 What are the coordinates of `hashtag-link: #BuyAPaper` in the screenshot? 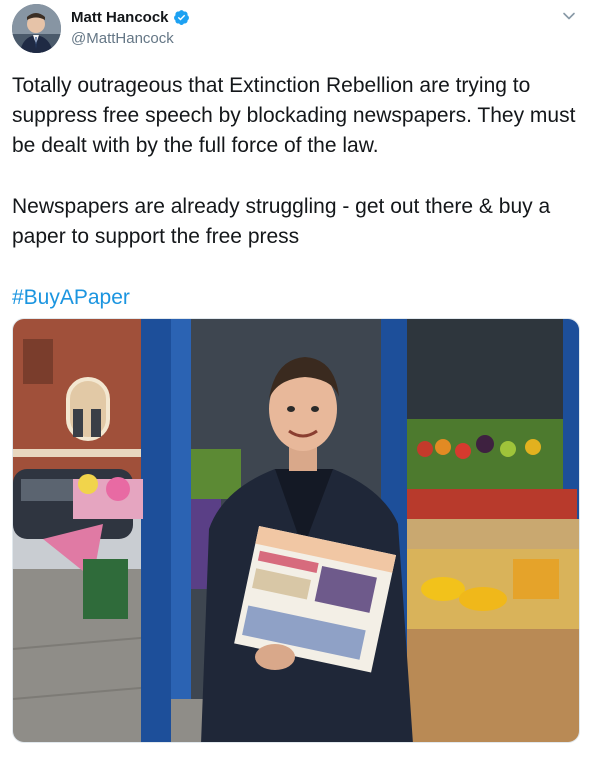 It's located at (71, 297).